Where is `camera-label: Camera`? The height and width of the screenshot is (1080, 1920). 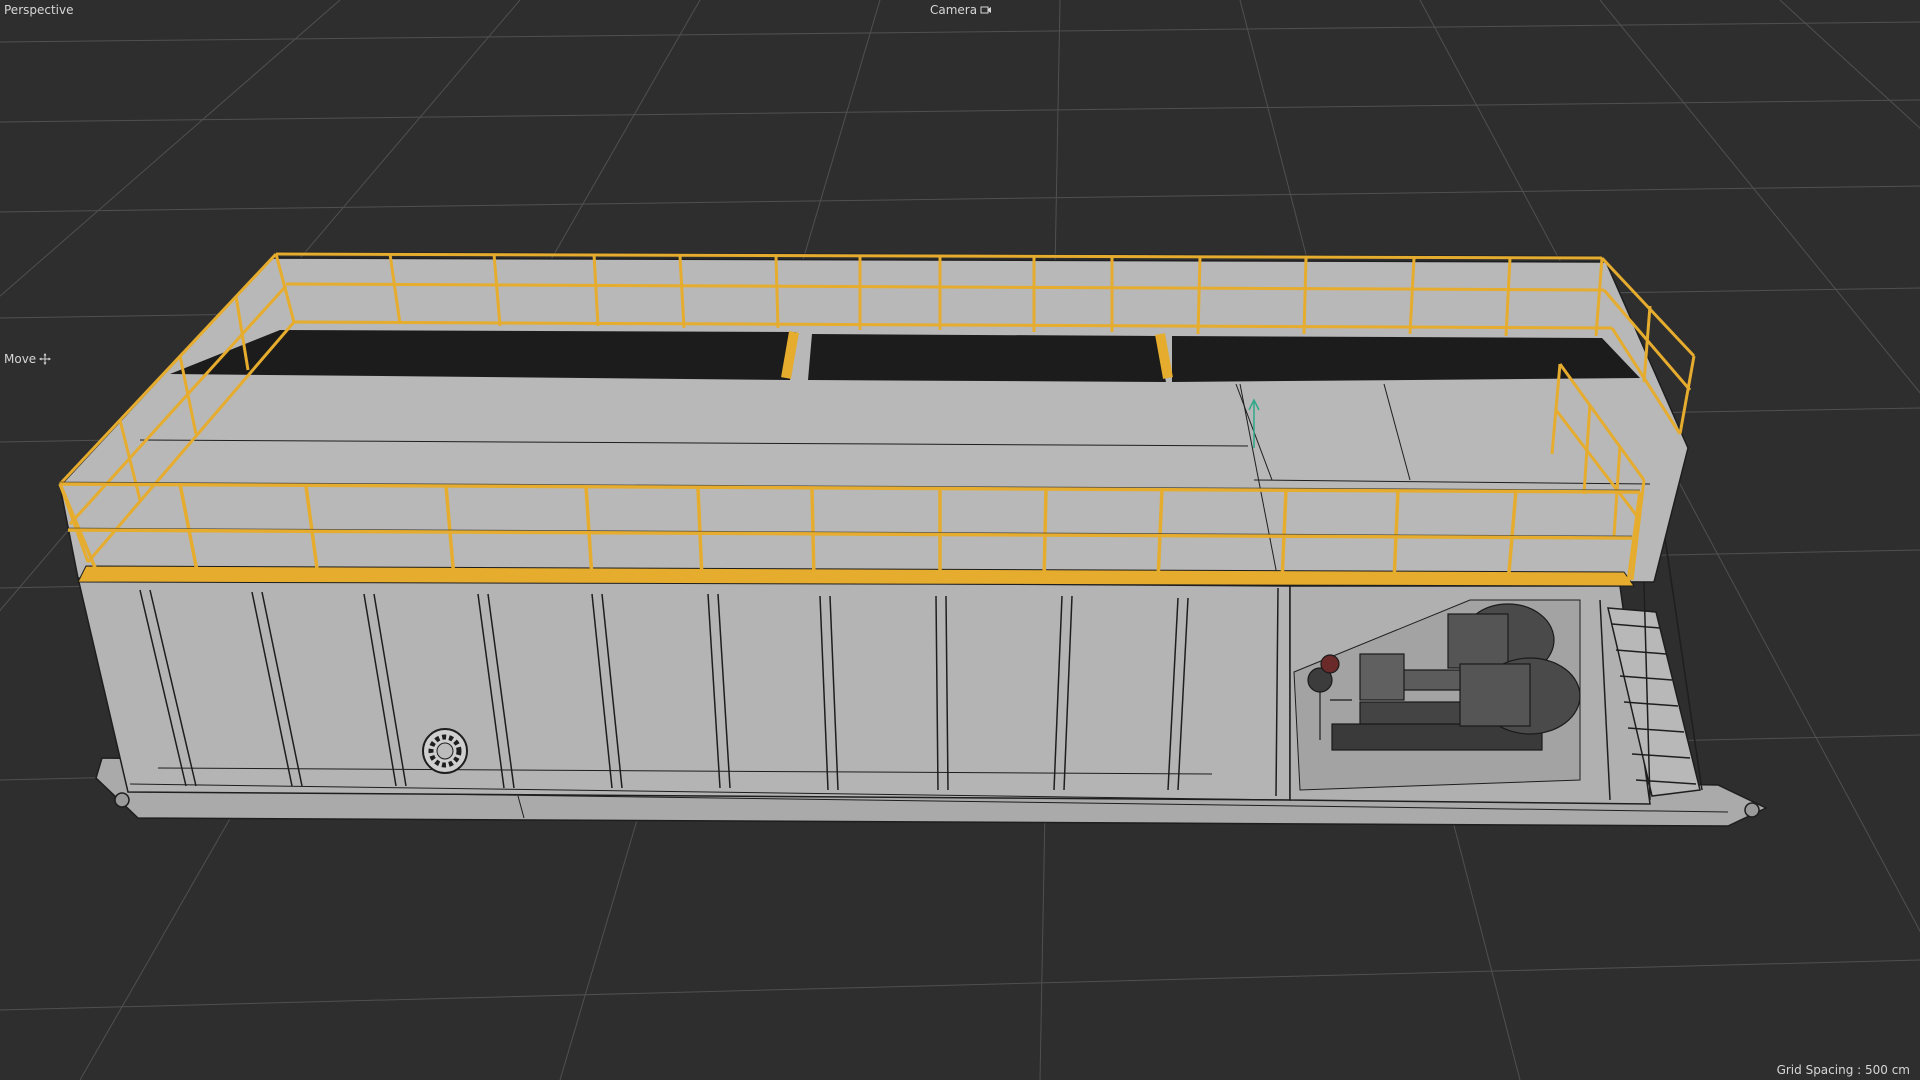 camera-label: Camera is located at coordinates (954, 10).